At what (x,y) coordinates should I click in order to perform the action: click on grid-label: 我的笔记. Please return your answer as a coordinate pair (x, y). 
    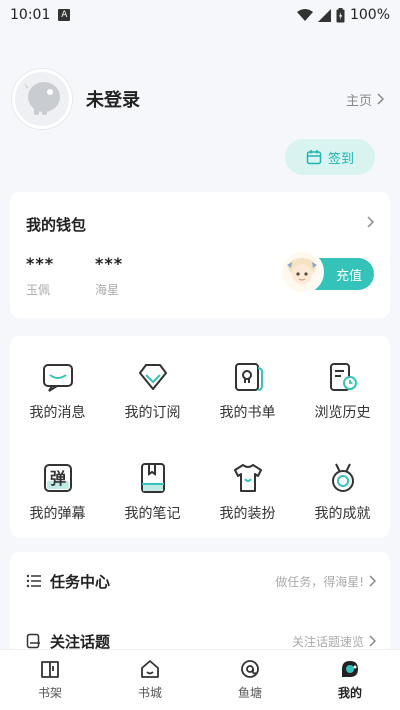
    Looking at the image, I should click on (152, 513).